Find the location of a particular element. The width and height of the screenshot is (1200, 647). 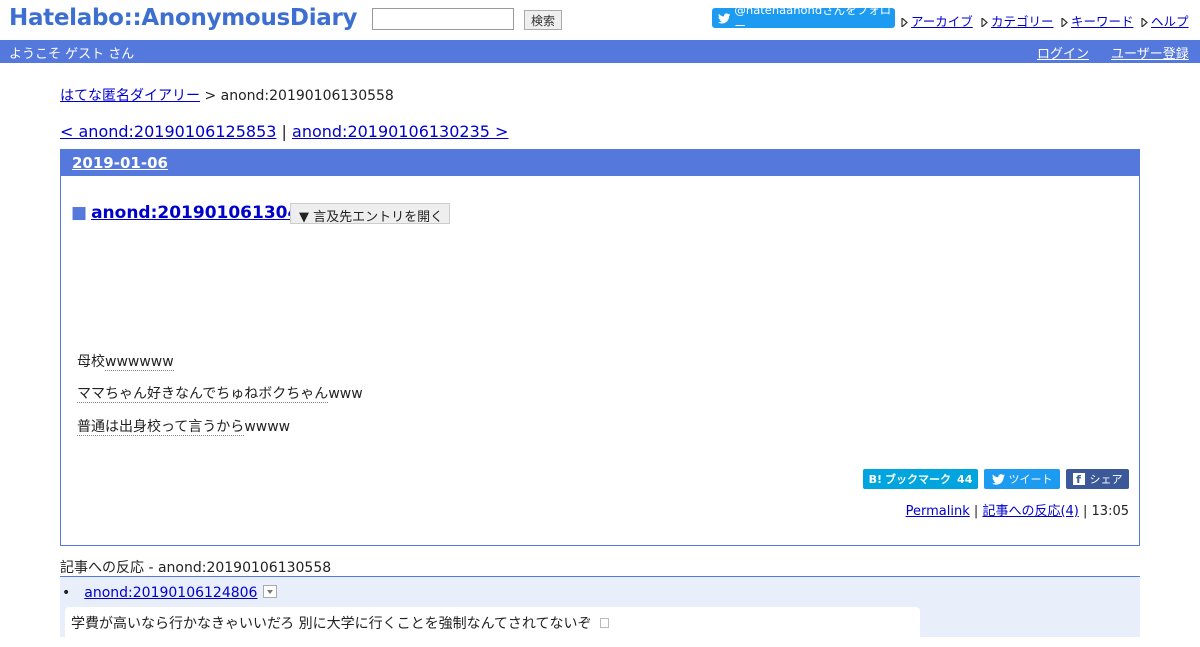

reaction-link: anond:20190106124806 is located at coordinates (170, 593).